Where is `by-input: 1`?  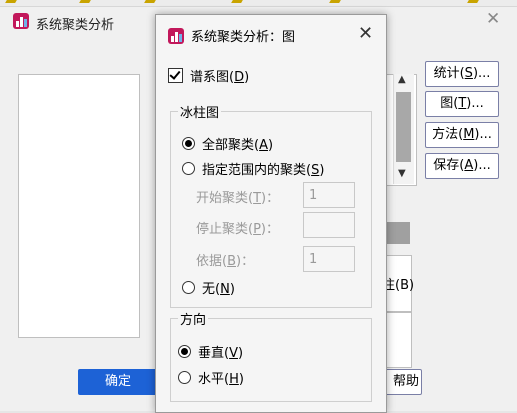 by-input: 1 is located at coordinates (329, 259).